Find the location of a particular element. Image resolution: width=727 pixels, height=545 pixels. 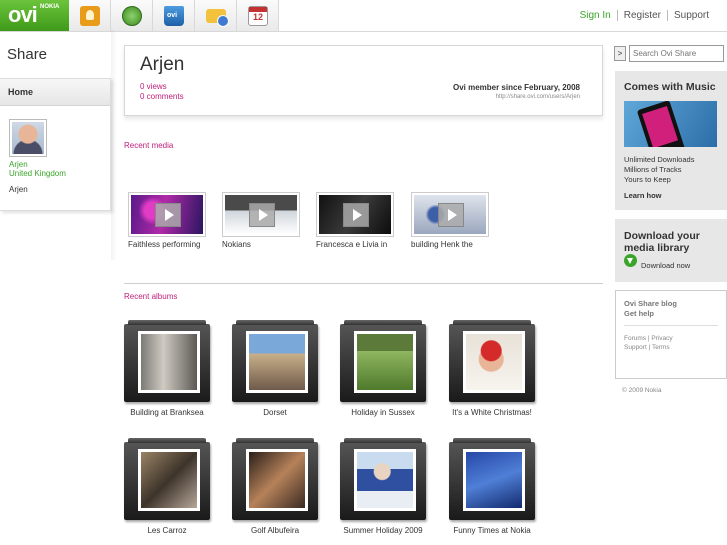

album-item: Building at Branksea is located at coordinates (167, 368).